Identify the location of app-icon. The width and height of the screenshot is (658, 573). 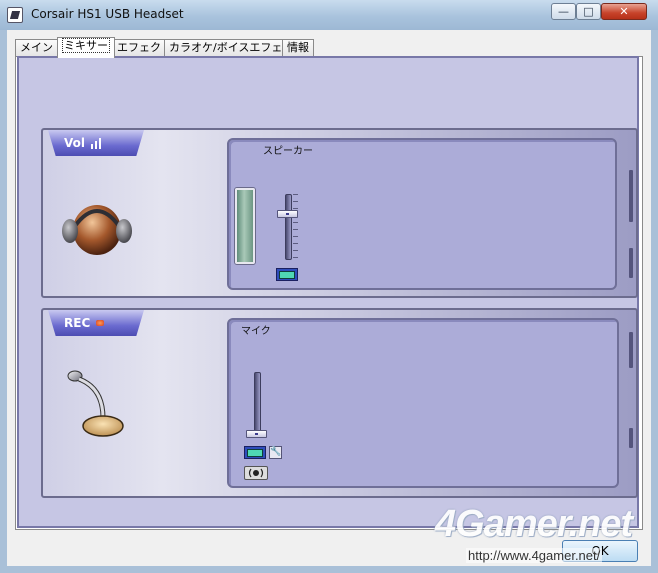
(15, 15).